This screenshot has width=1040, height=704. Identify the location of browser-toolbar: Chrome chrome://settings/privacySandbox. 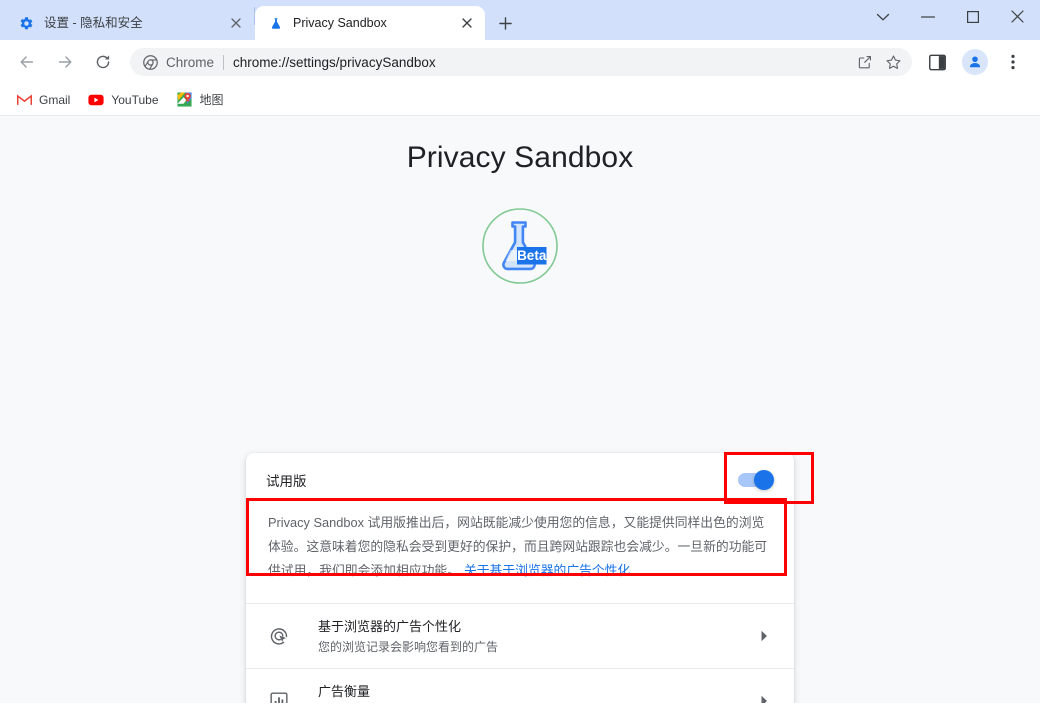
(520, 62).